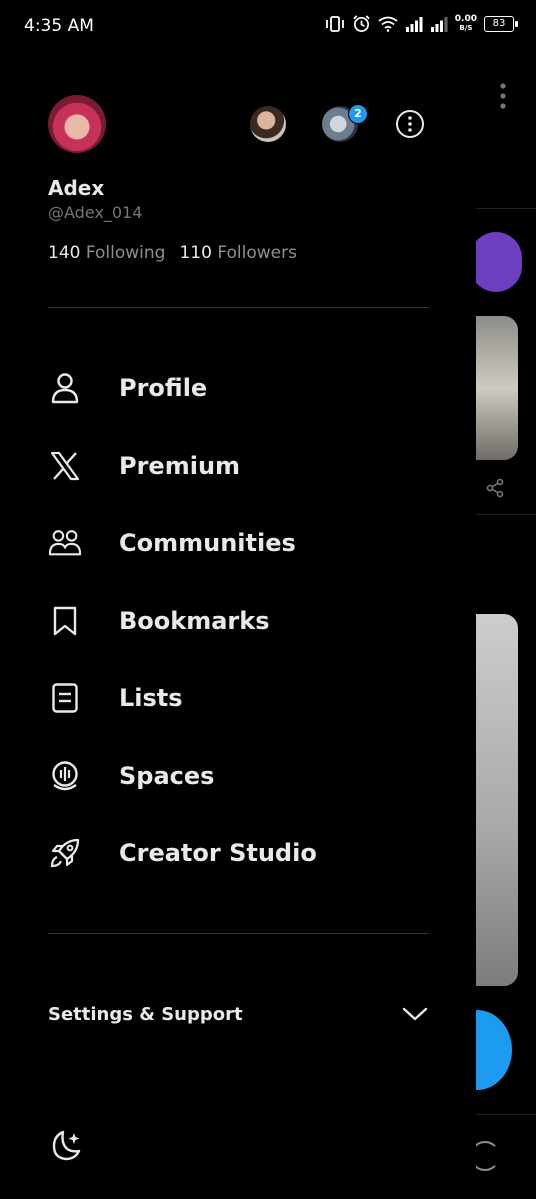 The width and height of the screenshot is (536, 1199). Describe the element at coordinates (151, 698) in the screenshot. I see `menu-item-label: Lists` at that location.